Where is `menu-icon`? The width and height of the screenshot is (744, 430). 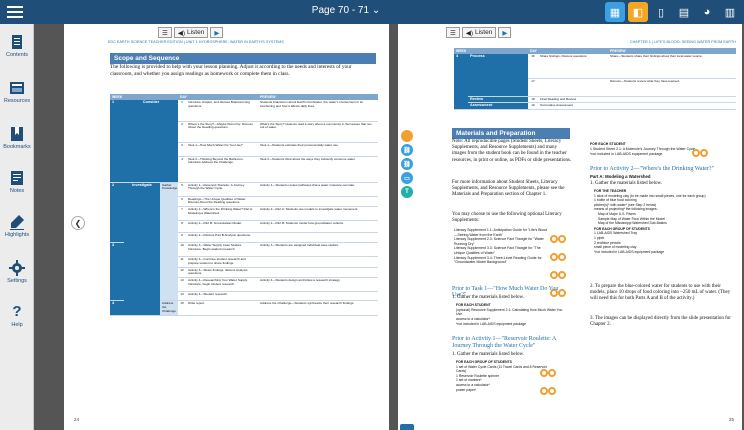
menu-icon is located at coordinates (15, 12).